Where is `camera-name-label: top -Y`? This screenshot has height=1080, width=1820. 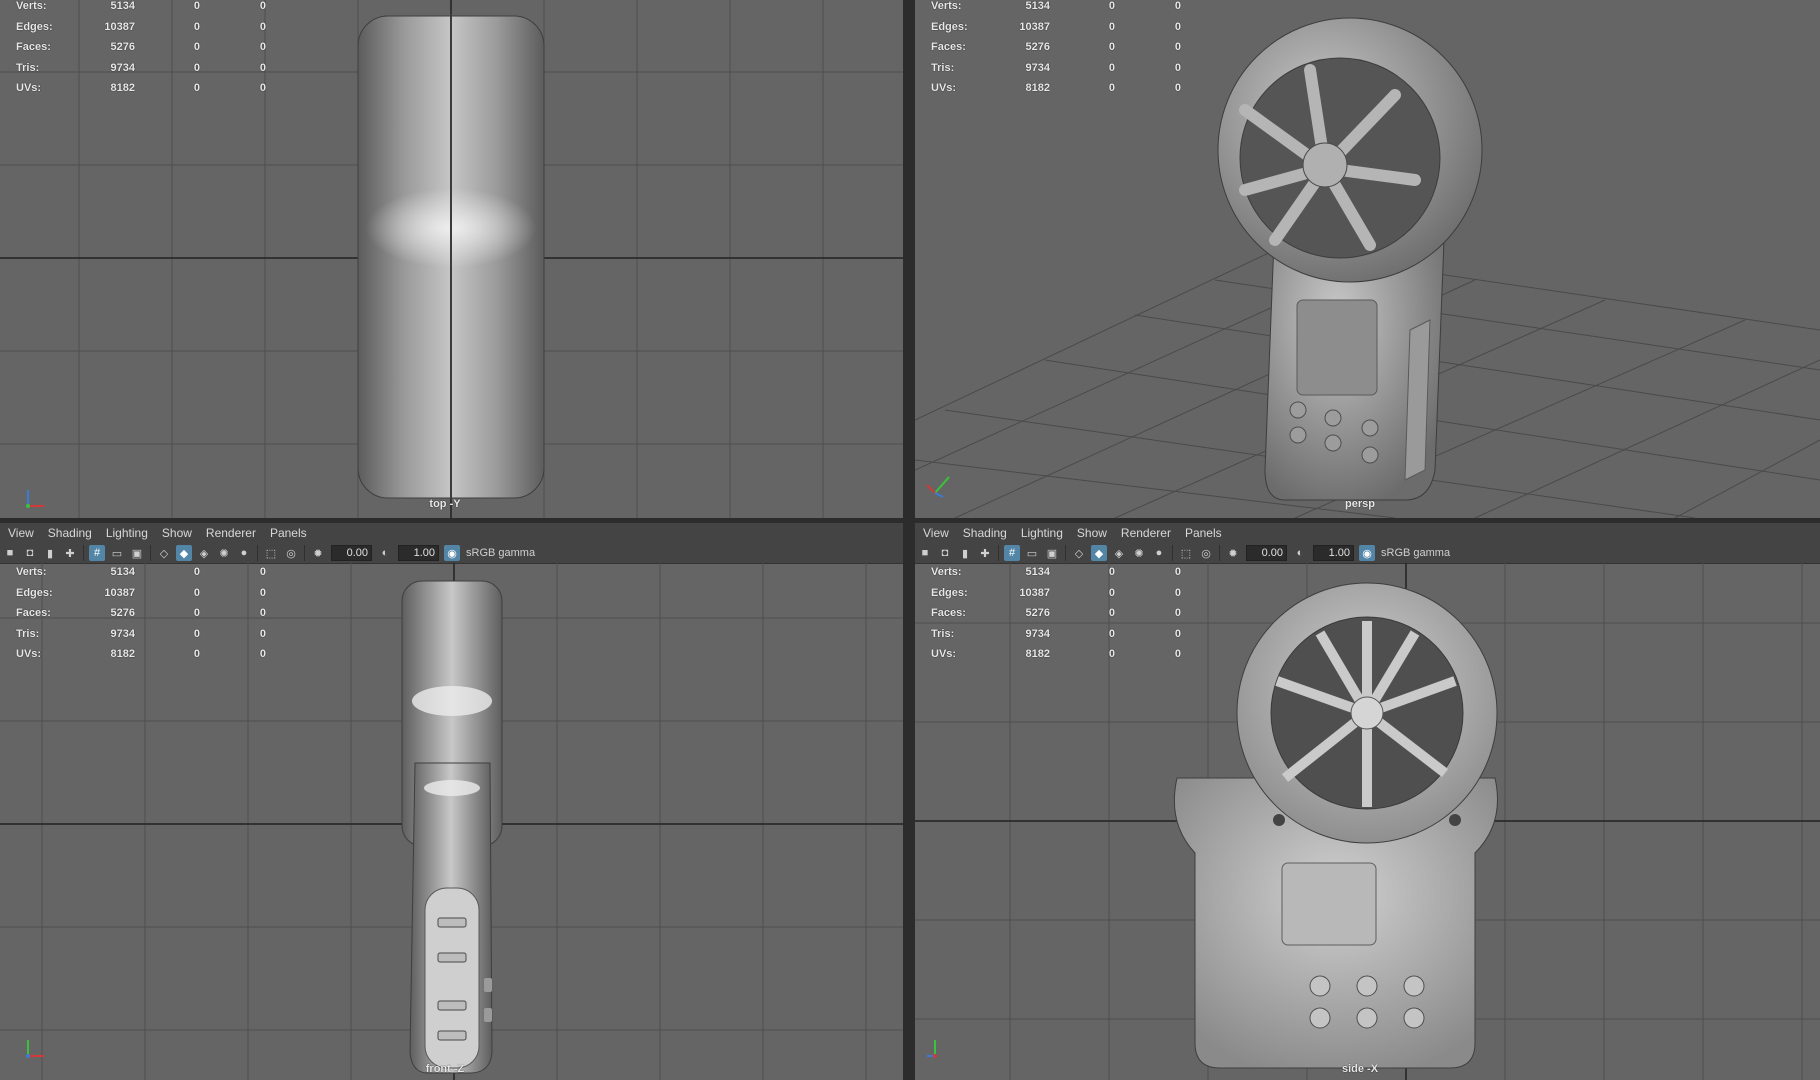 camera-name-label: top -Y is located at coordinates (445, 504).